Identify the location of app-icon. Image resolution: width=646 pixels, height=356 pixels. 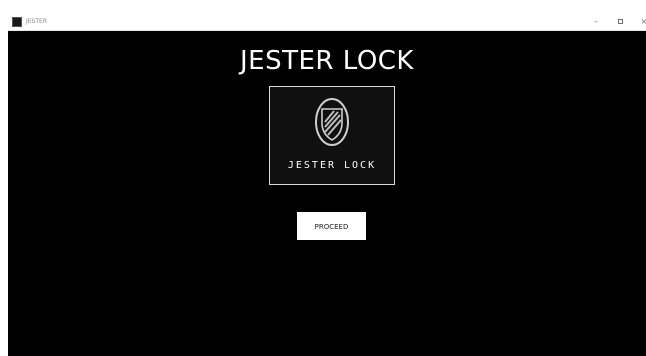
(17, 22).